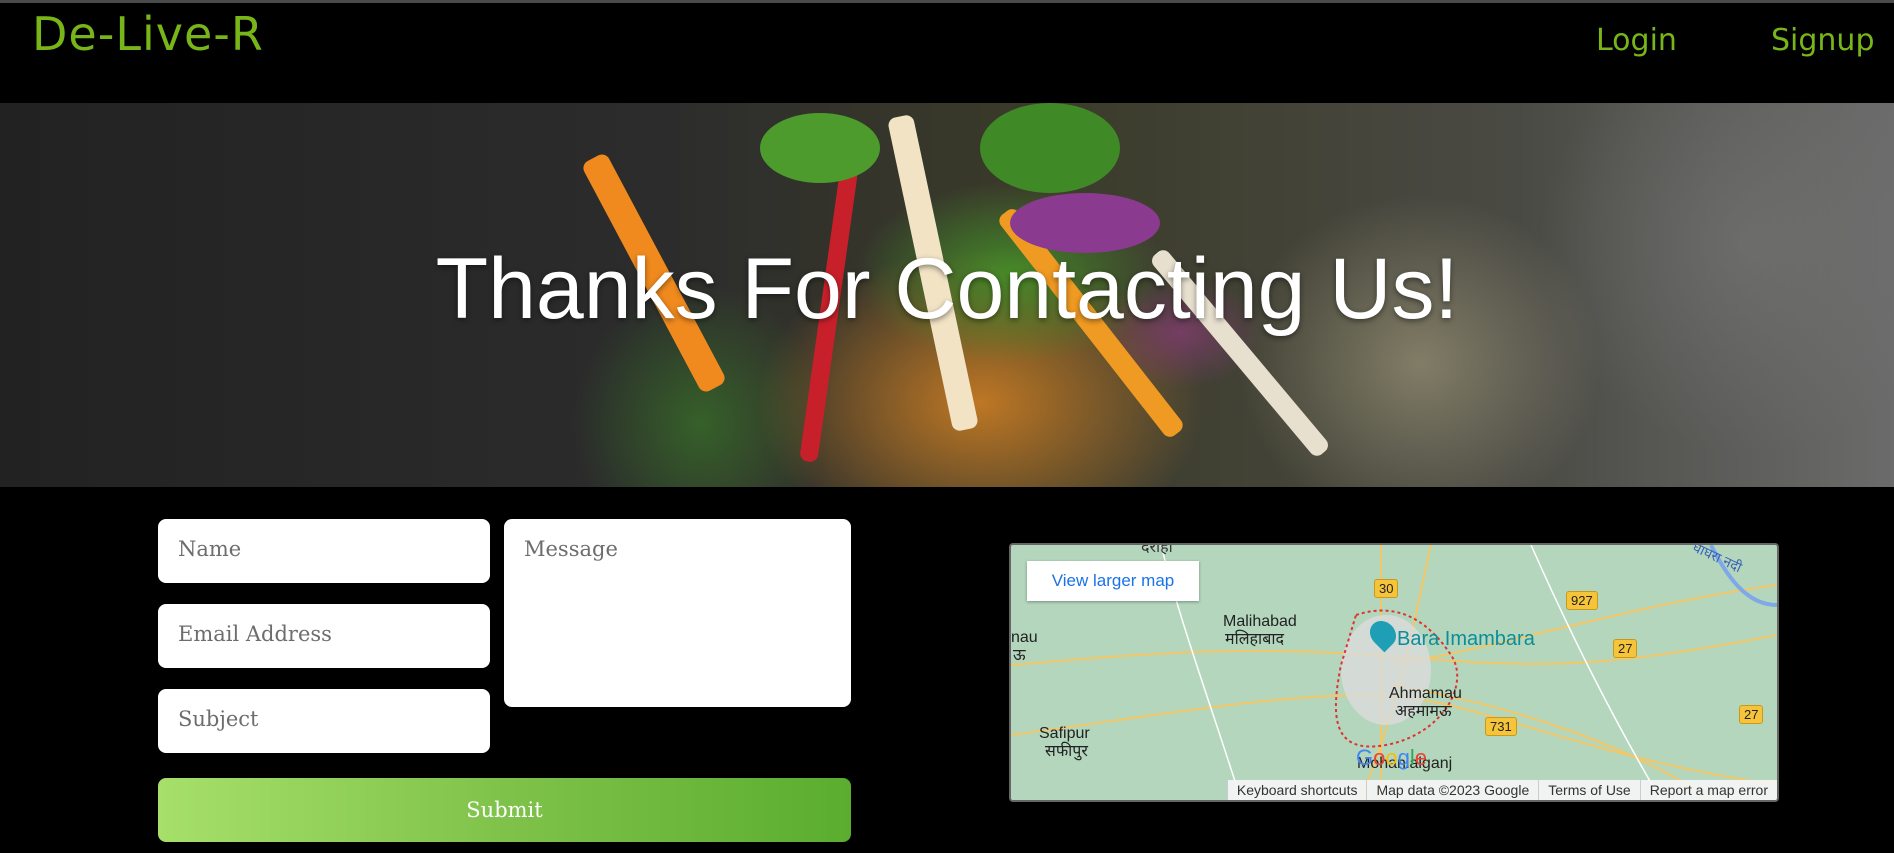  What do you see at coordinates (1466, 639) in the screenshot?
I see `map-label: Bara Imambara` at bounding box center [1466, 639].